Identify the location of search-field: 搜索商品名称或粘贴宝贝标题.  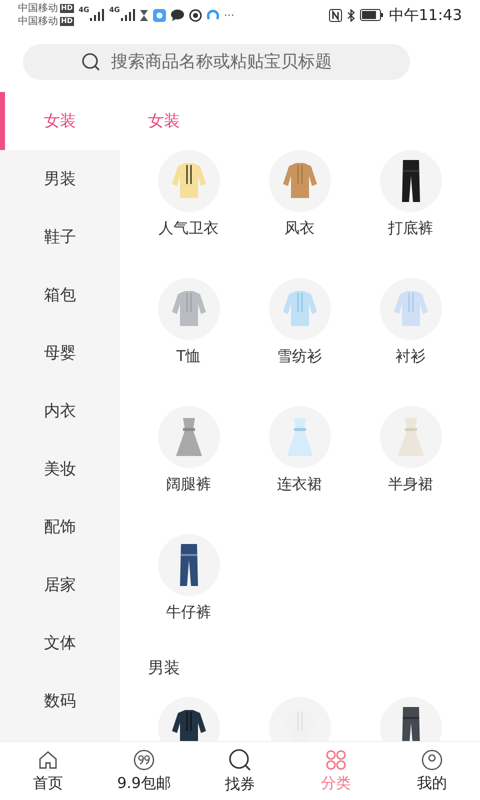
(216, 62).